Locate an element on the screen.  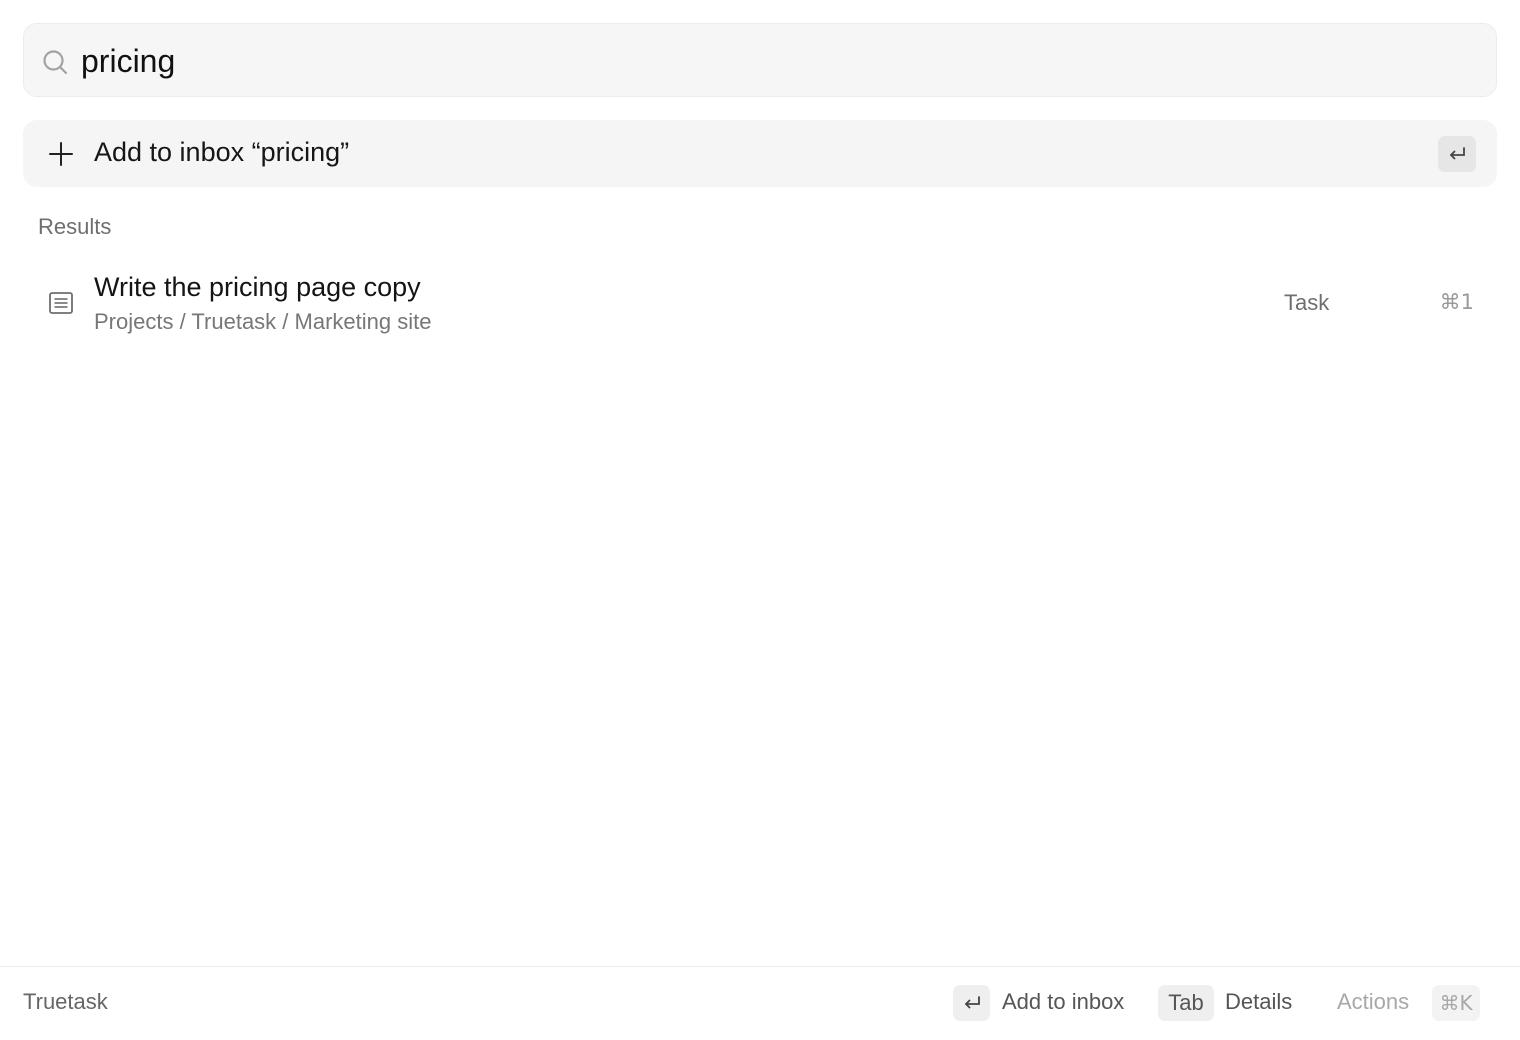
results-section-label: Results is located at coordinates (75, 226).